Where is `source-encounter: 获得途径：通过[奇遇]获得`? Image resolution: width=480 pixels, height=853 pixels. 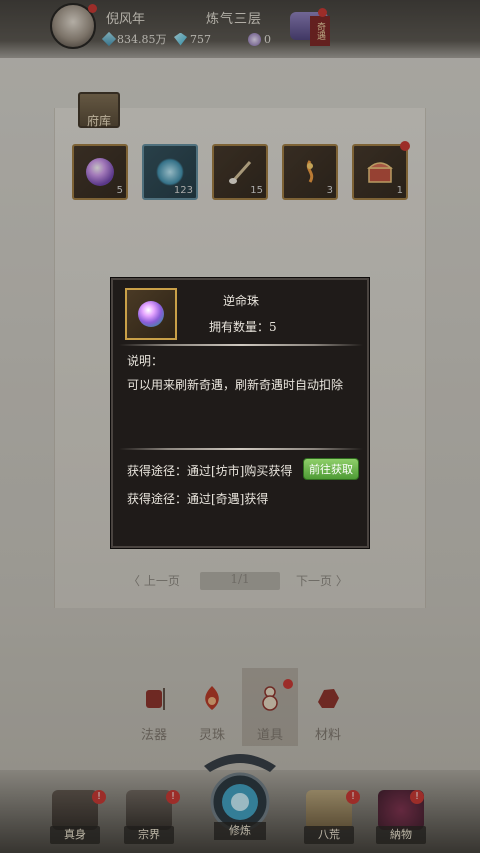 source-encounter: 获得途径：通过[奇遇]获得 is located at coordinates (198, 499).